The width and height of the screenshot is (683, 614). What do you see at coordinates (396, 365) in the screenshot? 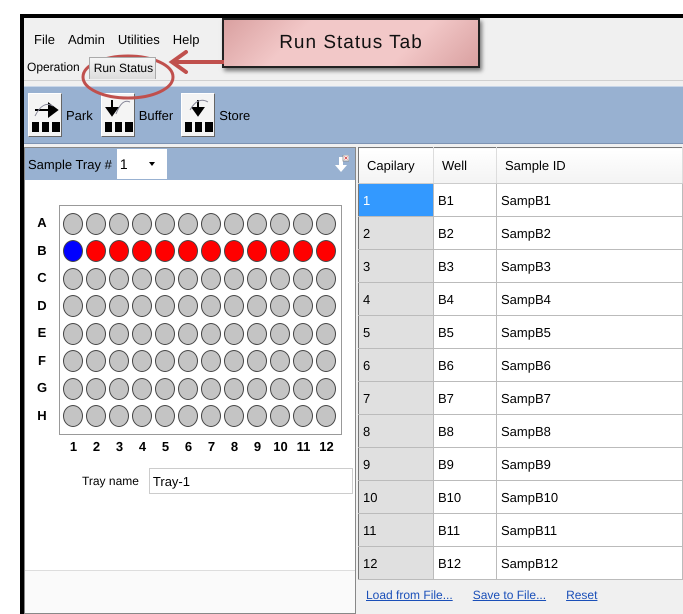
I see `table-cell: 6` at bounding box center [396, 365].